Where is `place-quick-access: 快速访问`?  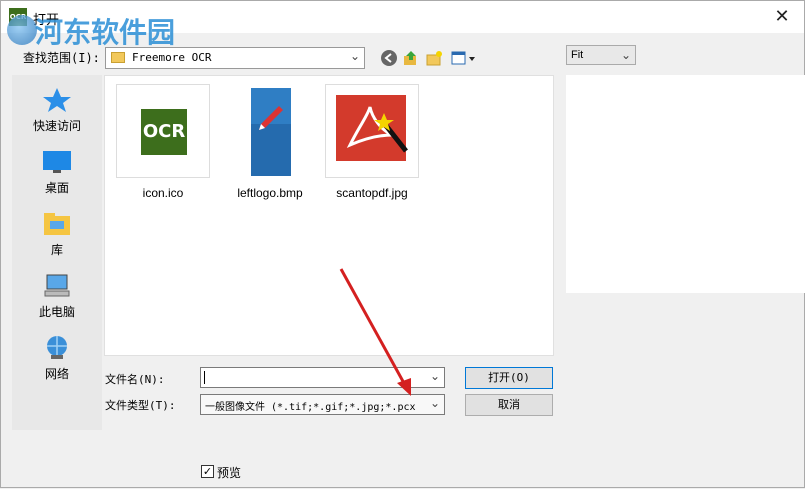
place-quick-access: 快速访问 is located at coordinates (57, 112).